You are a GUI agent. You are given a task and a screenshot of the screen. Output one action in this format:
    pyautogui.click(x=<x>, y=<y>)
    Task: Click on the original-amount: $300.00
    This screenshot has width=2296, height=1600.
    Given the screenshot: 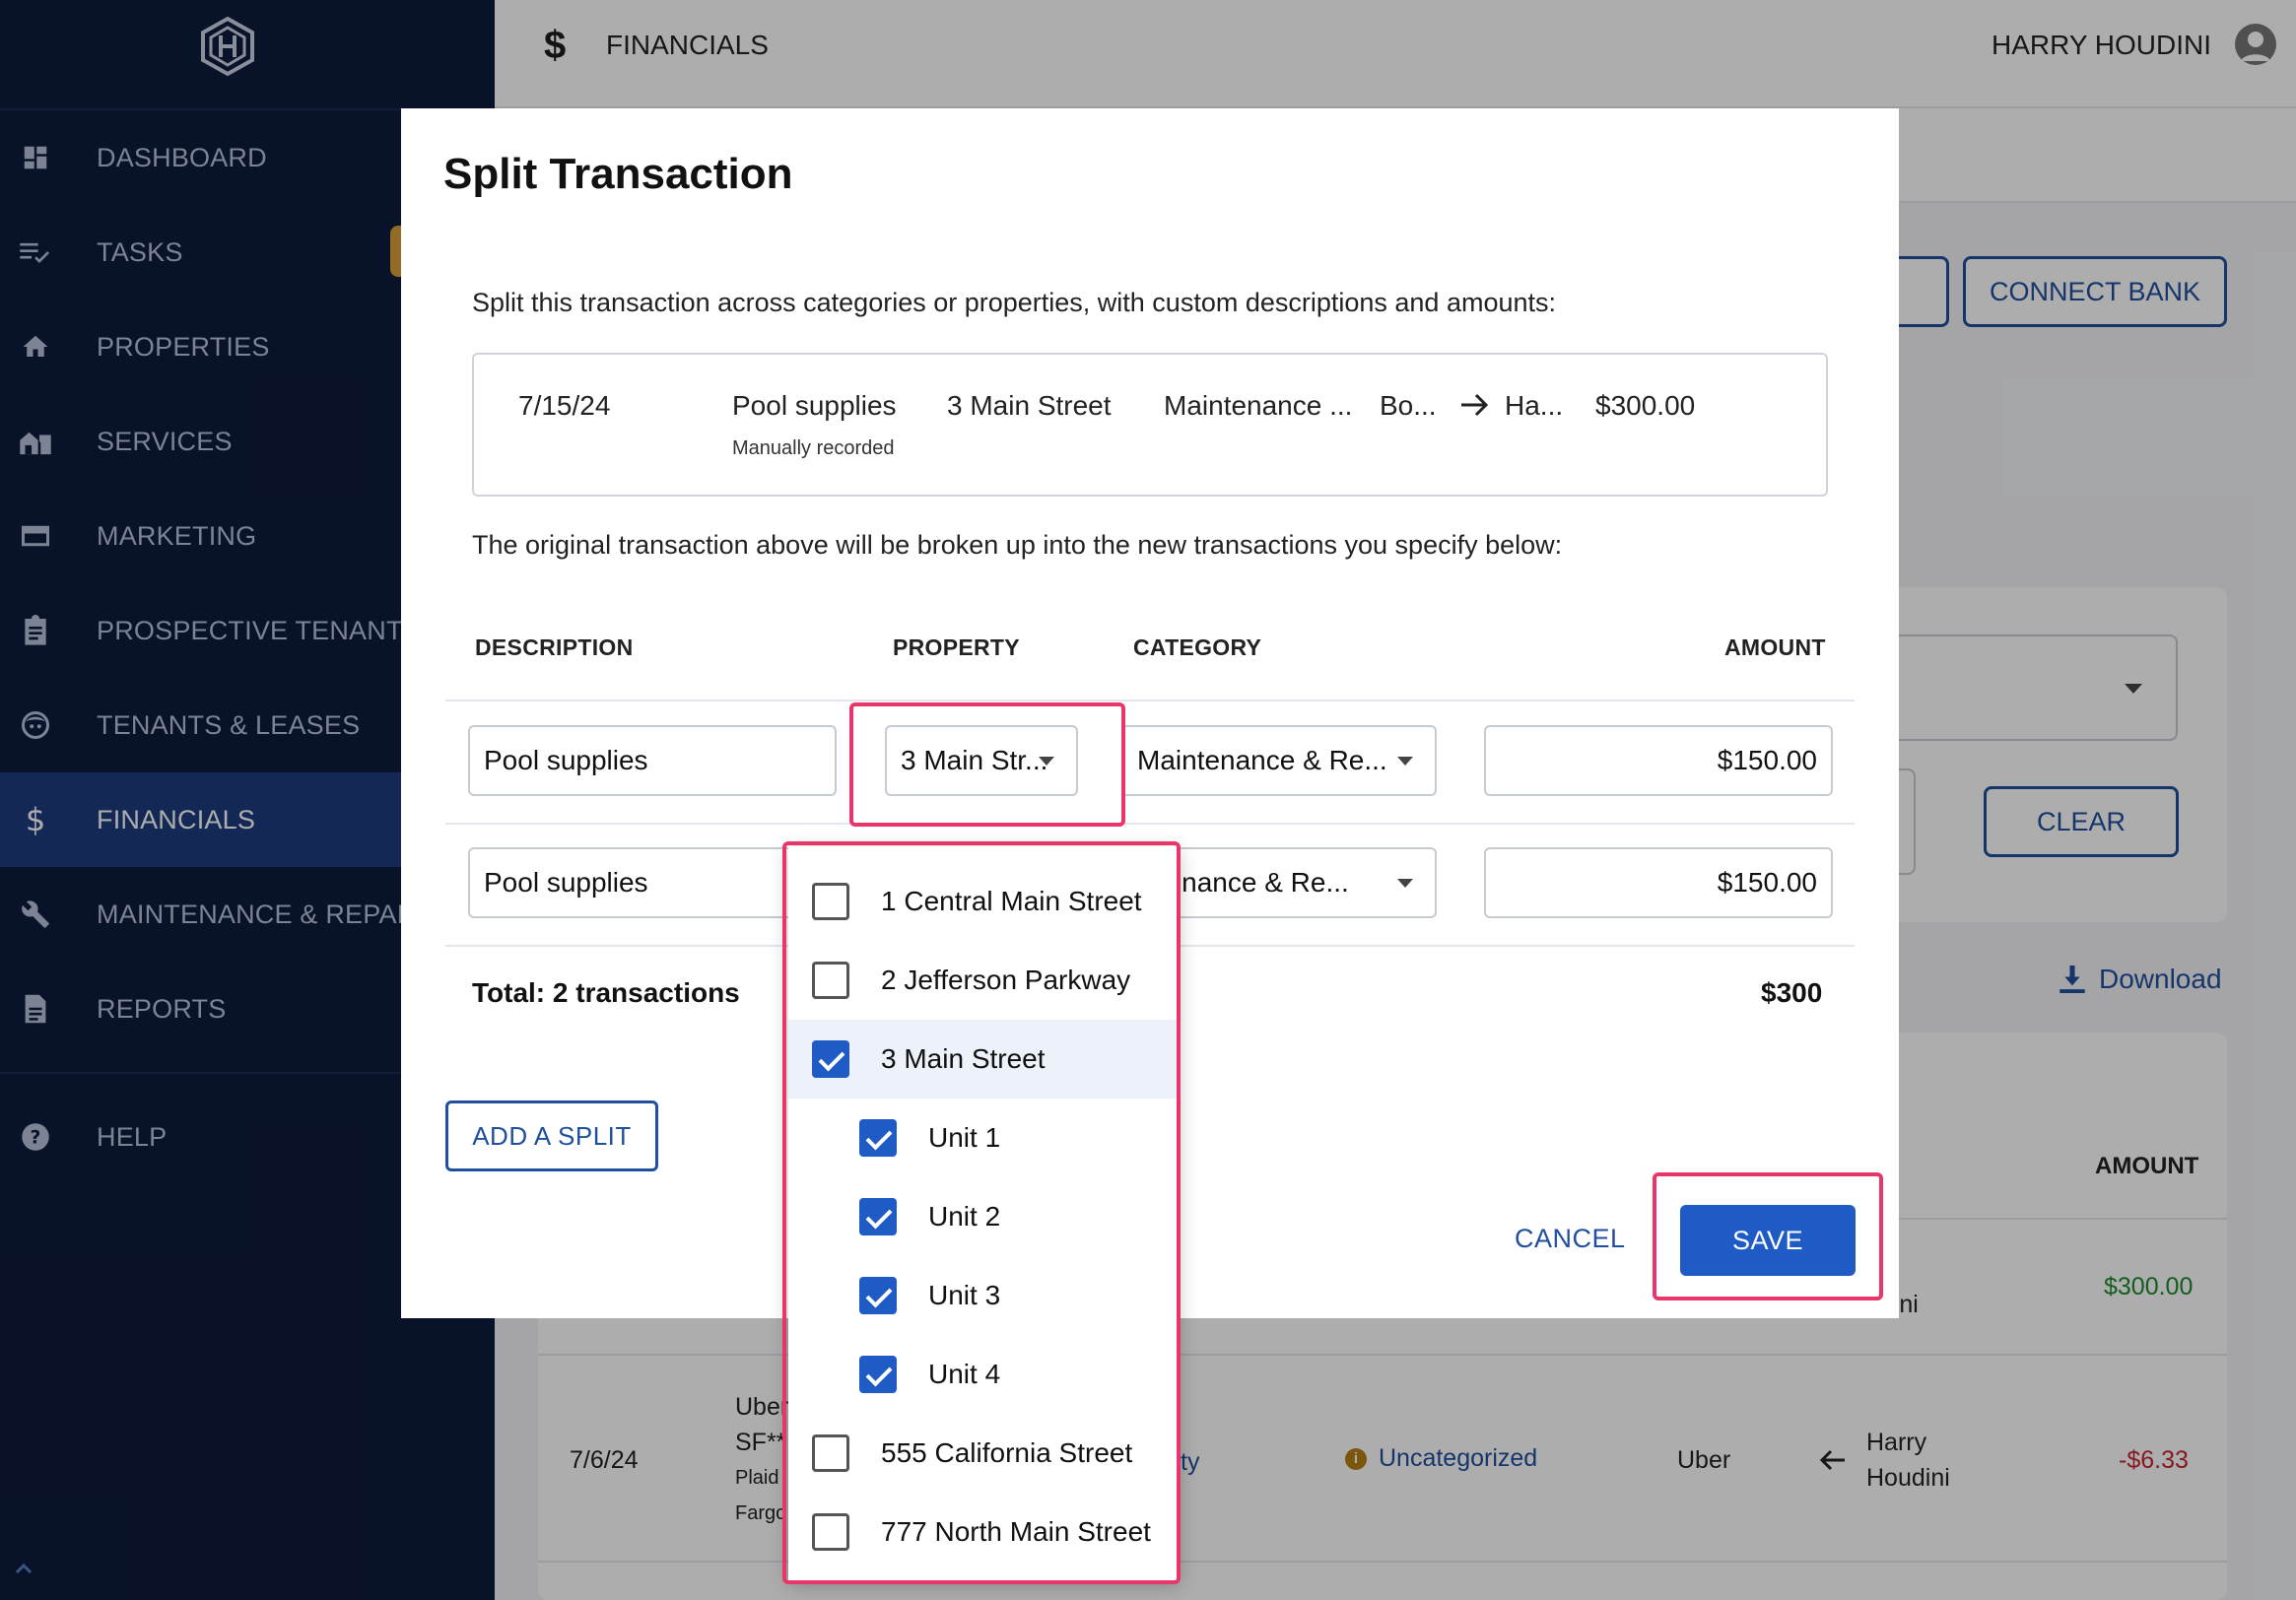 What is the action you would take?
    pyautogui.click(x=1645, y=405)
    